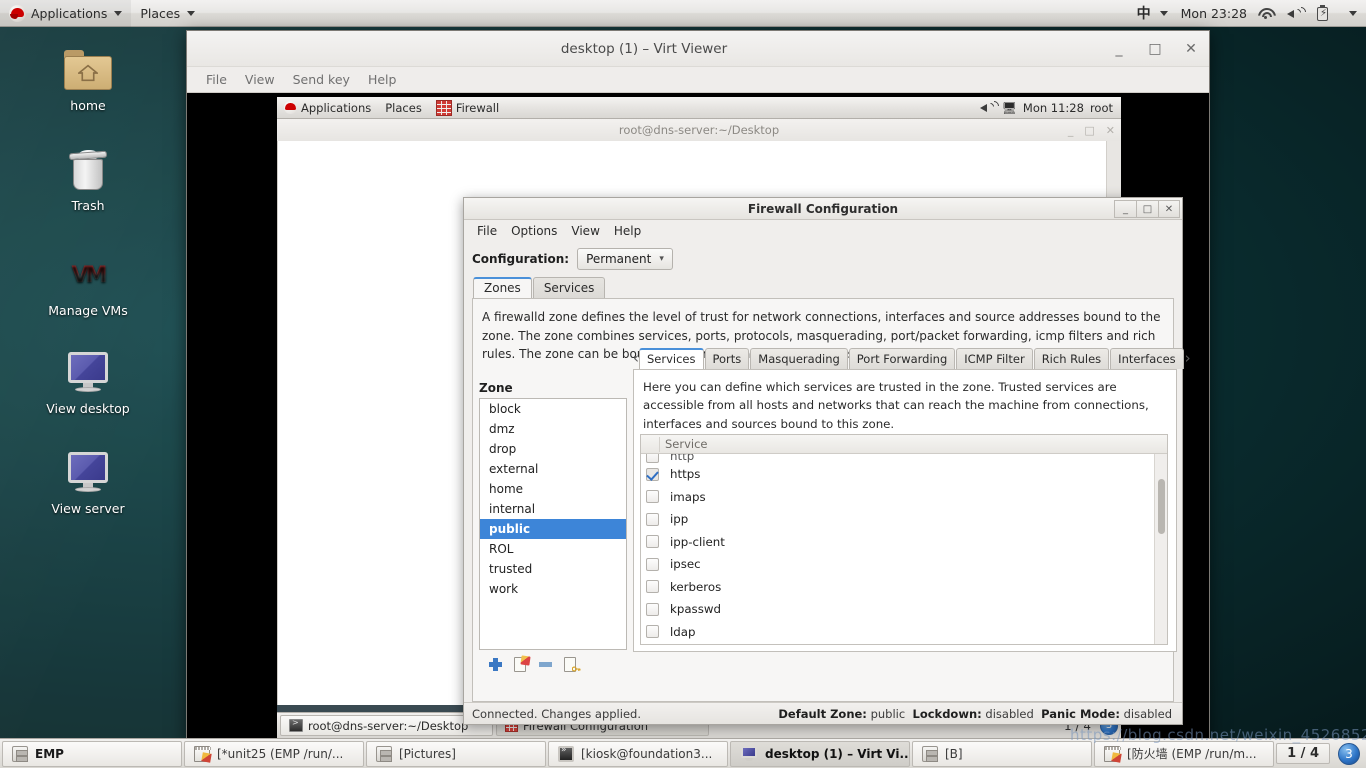 This screenshot has height=768, width=1366. What do you see at coordinates (904, 564) in the screenshot?
I see `service-row: ipsec` at bounding box center [904, 564].